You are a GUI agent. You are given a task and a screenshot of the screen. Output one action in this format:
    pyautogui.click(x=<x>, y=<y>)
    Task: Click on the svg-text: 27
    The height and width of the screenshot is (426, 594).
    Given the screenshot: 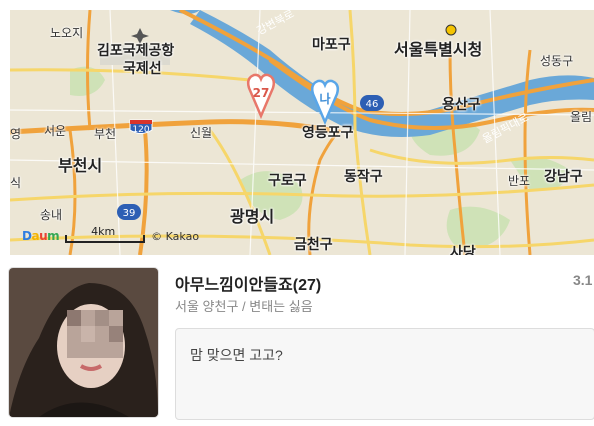 What is the action you would take?
    pyautogui.click(x=261, y=93)
    